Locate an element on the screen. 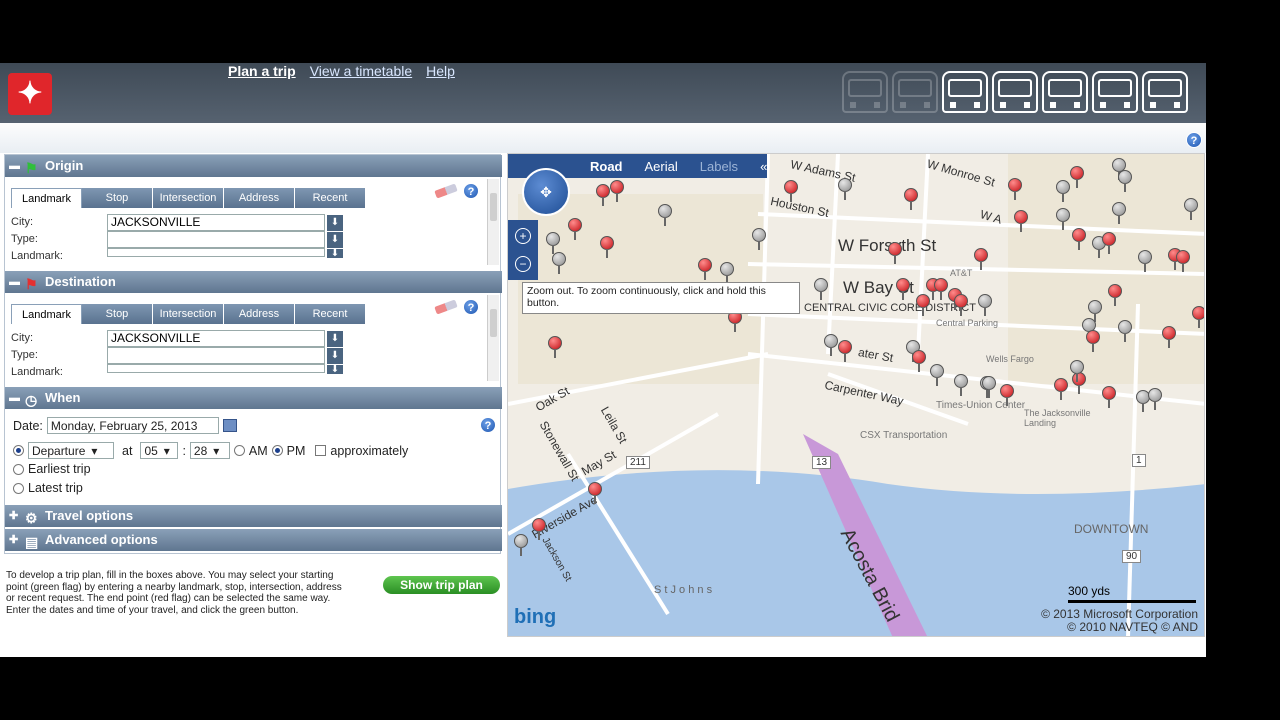  tab-aerial: Aerial is located at coordinates (661, 166).